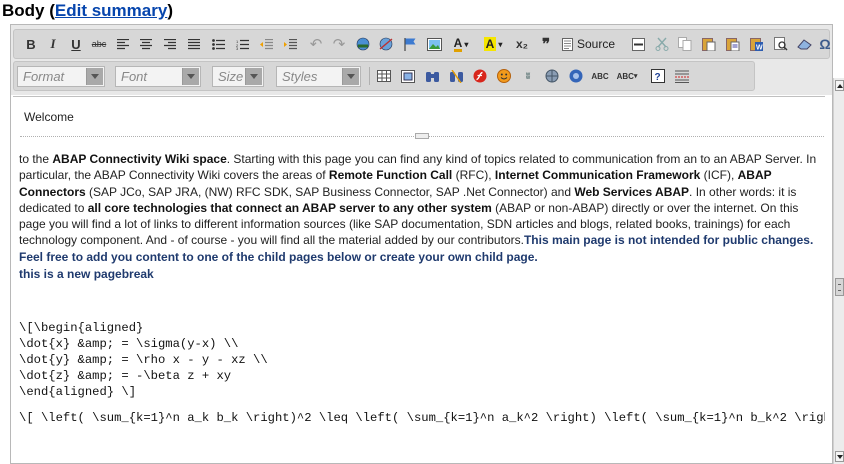  What do you see at coordinates (504, 76) in the screenshot?
I see `smiley-icon` at bounding box center [504, 76].